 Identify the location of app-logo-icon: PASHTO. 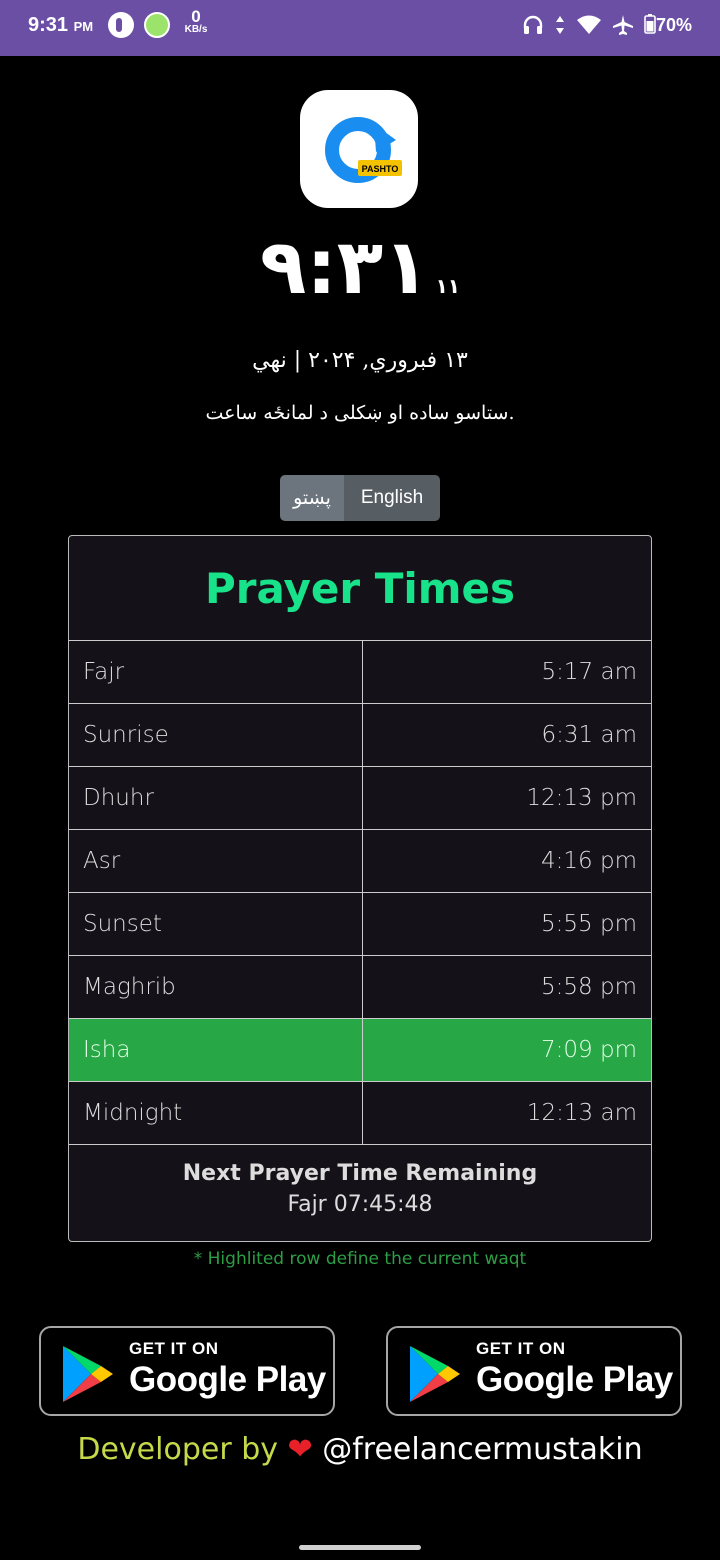
(363, 150).